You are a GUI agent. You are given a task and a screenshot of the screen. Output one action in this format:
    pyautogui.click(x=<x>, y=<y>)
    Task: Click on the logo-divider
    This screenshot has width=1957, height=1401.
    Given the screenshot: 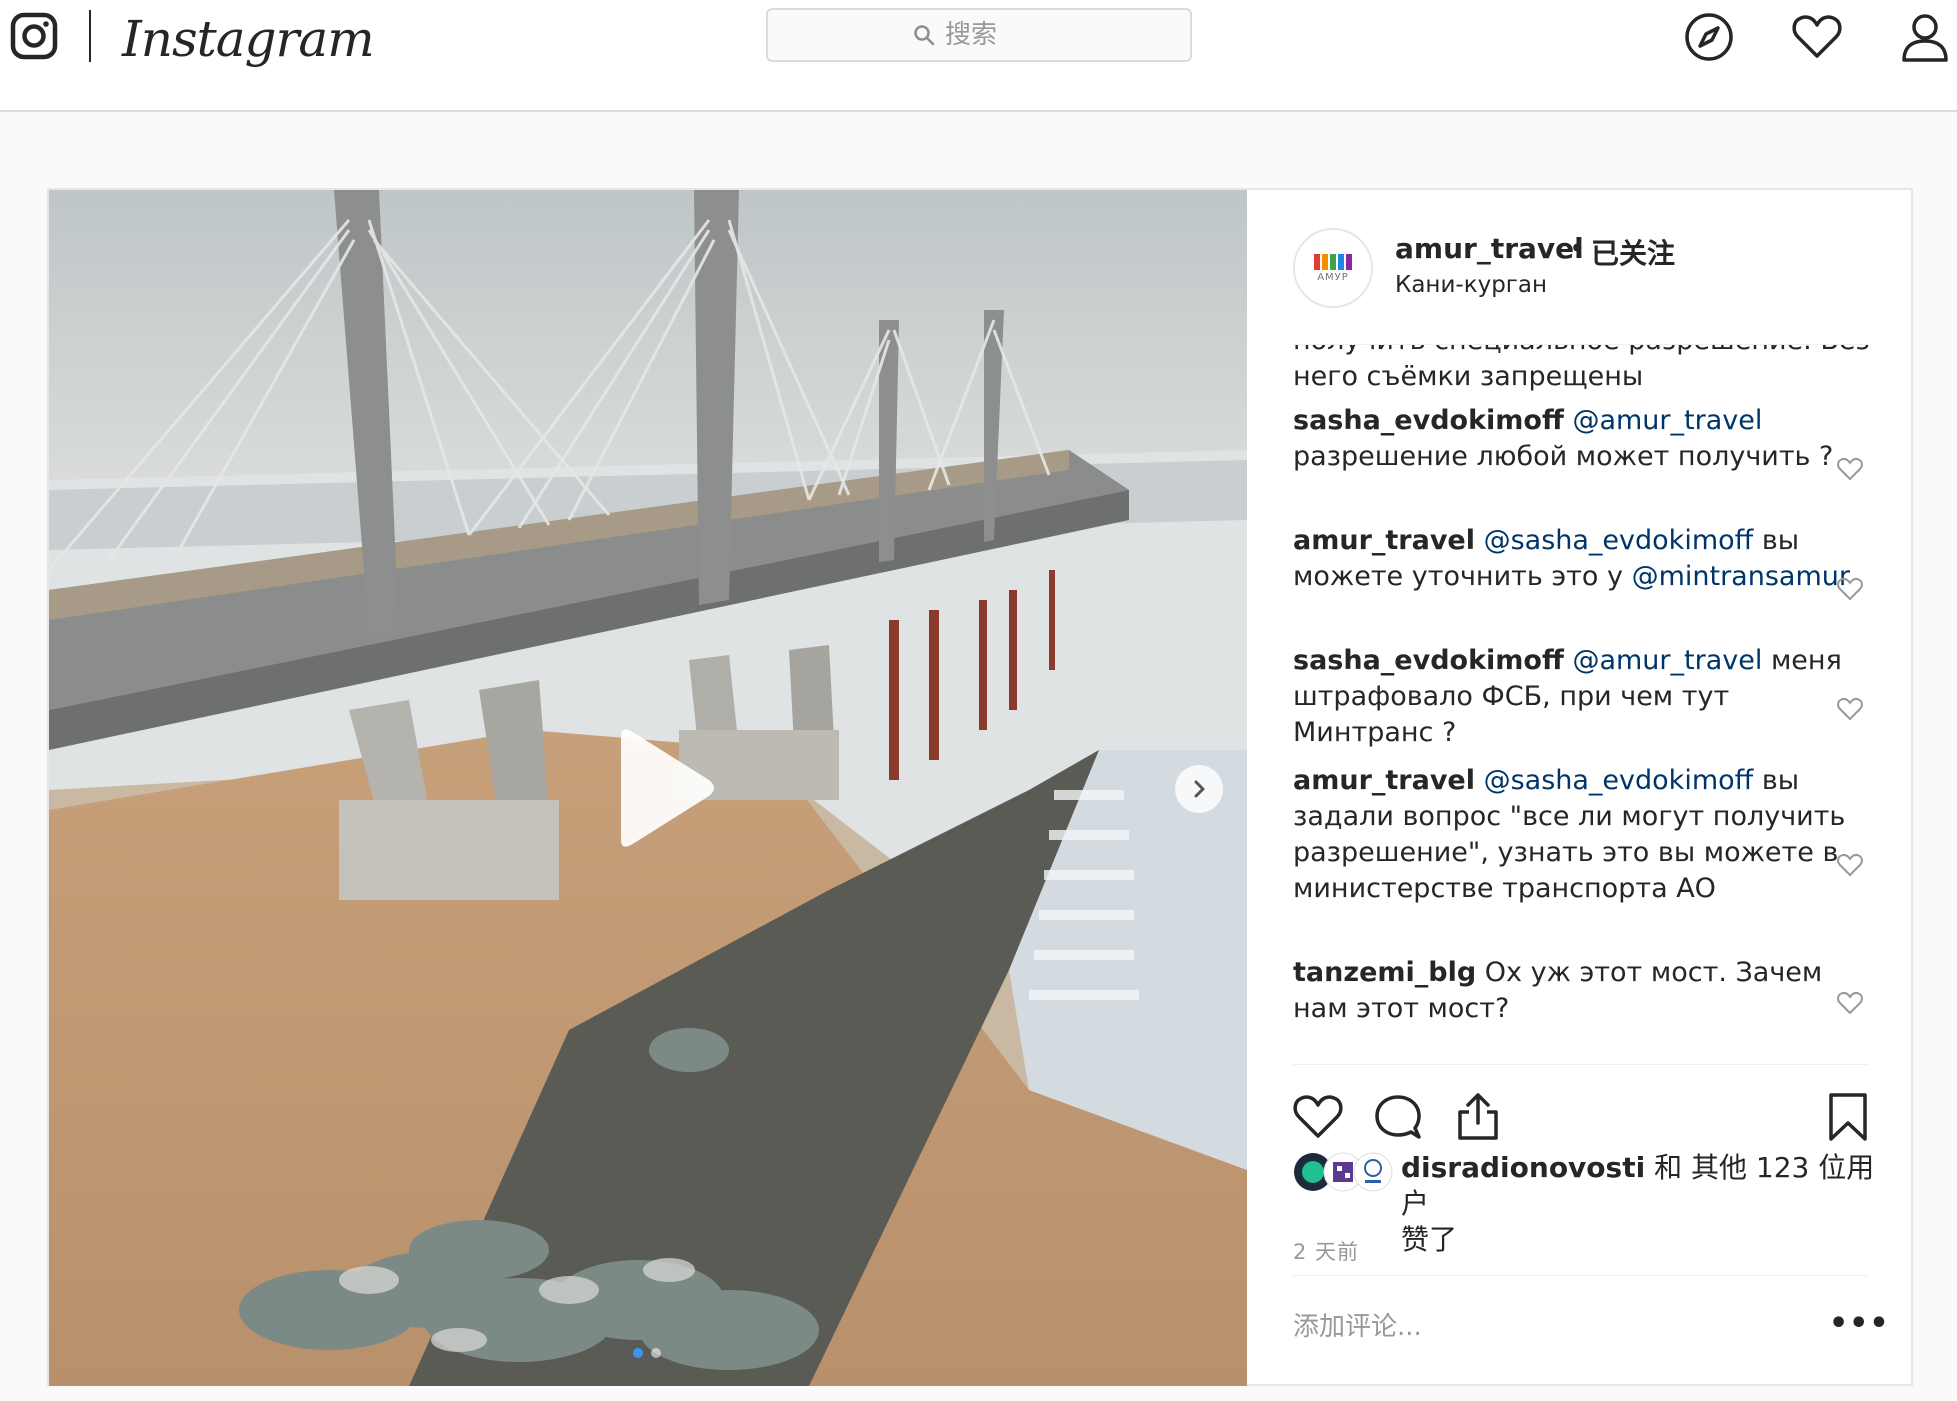 What is the action you would take?
    pyautogui.click(x=90, y=36)
    